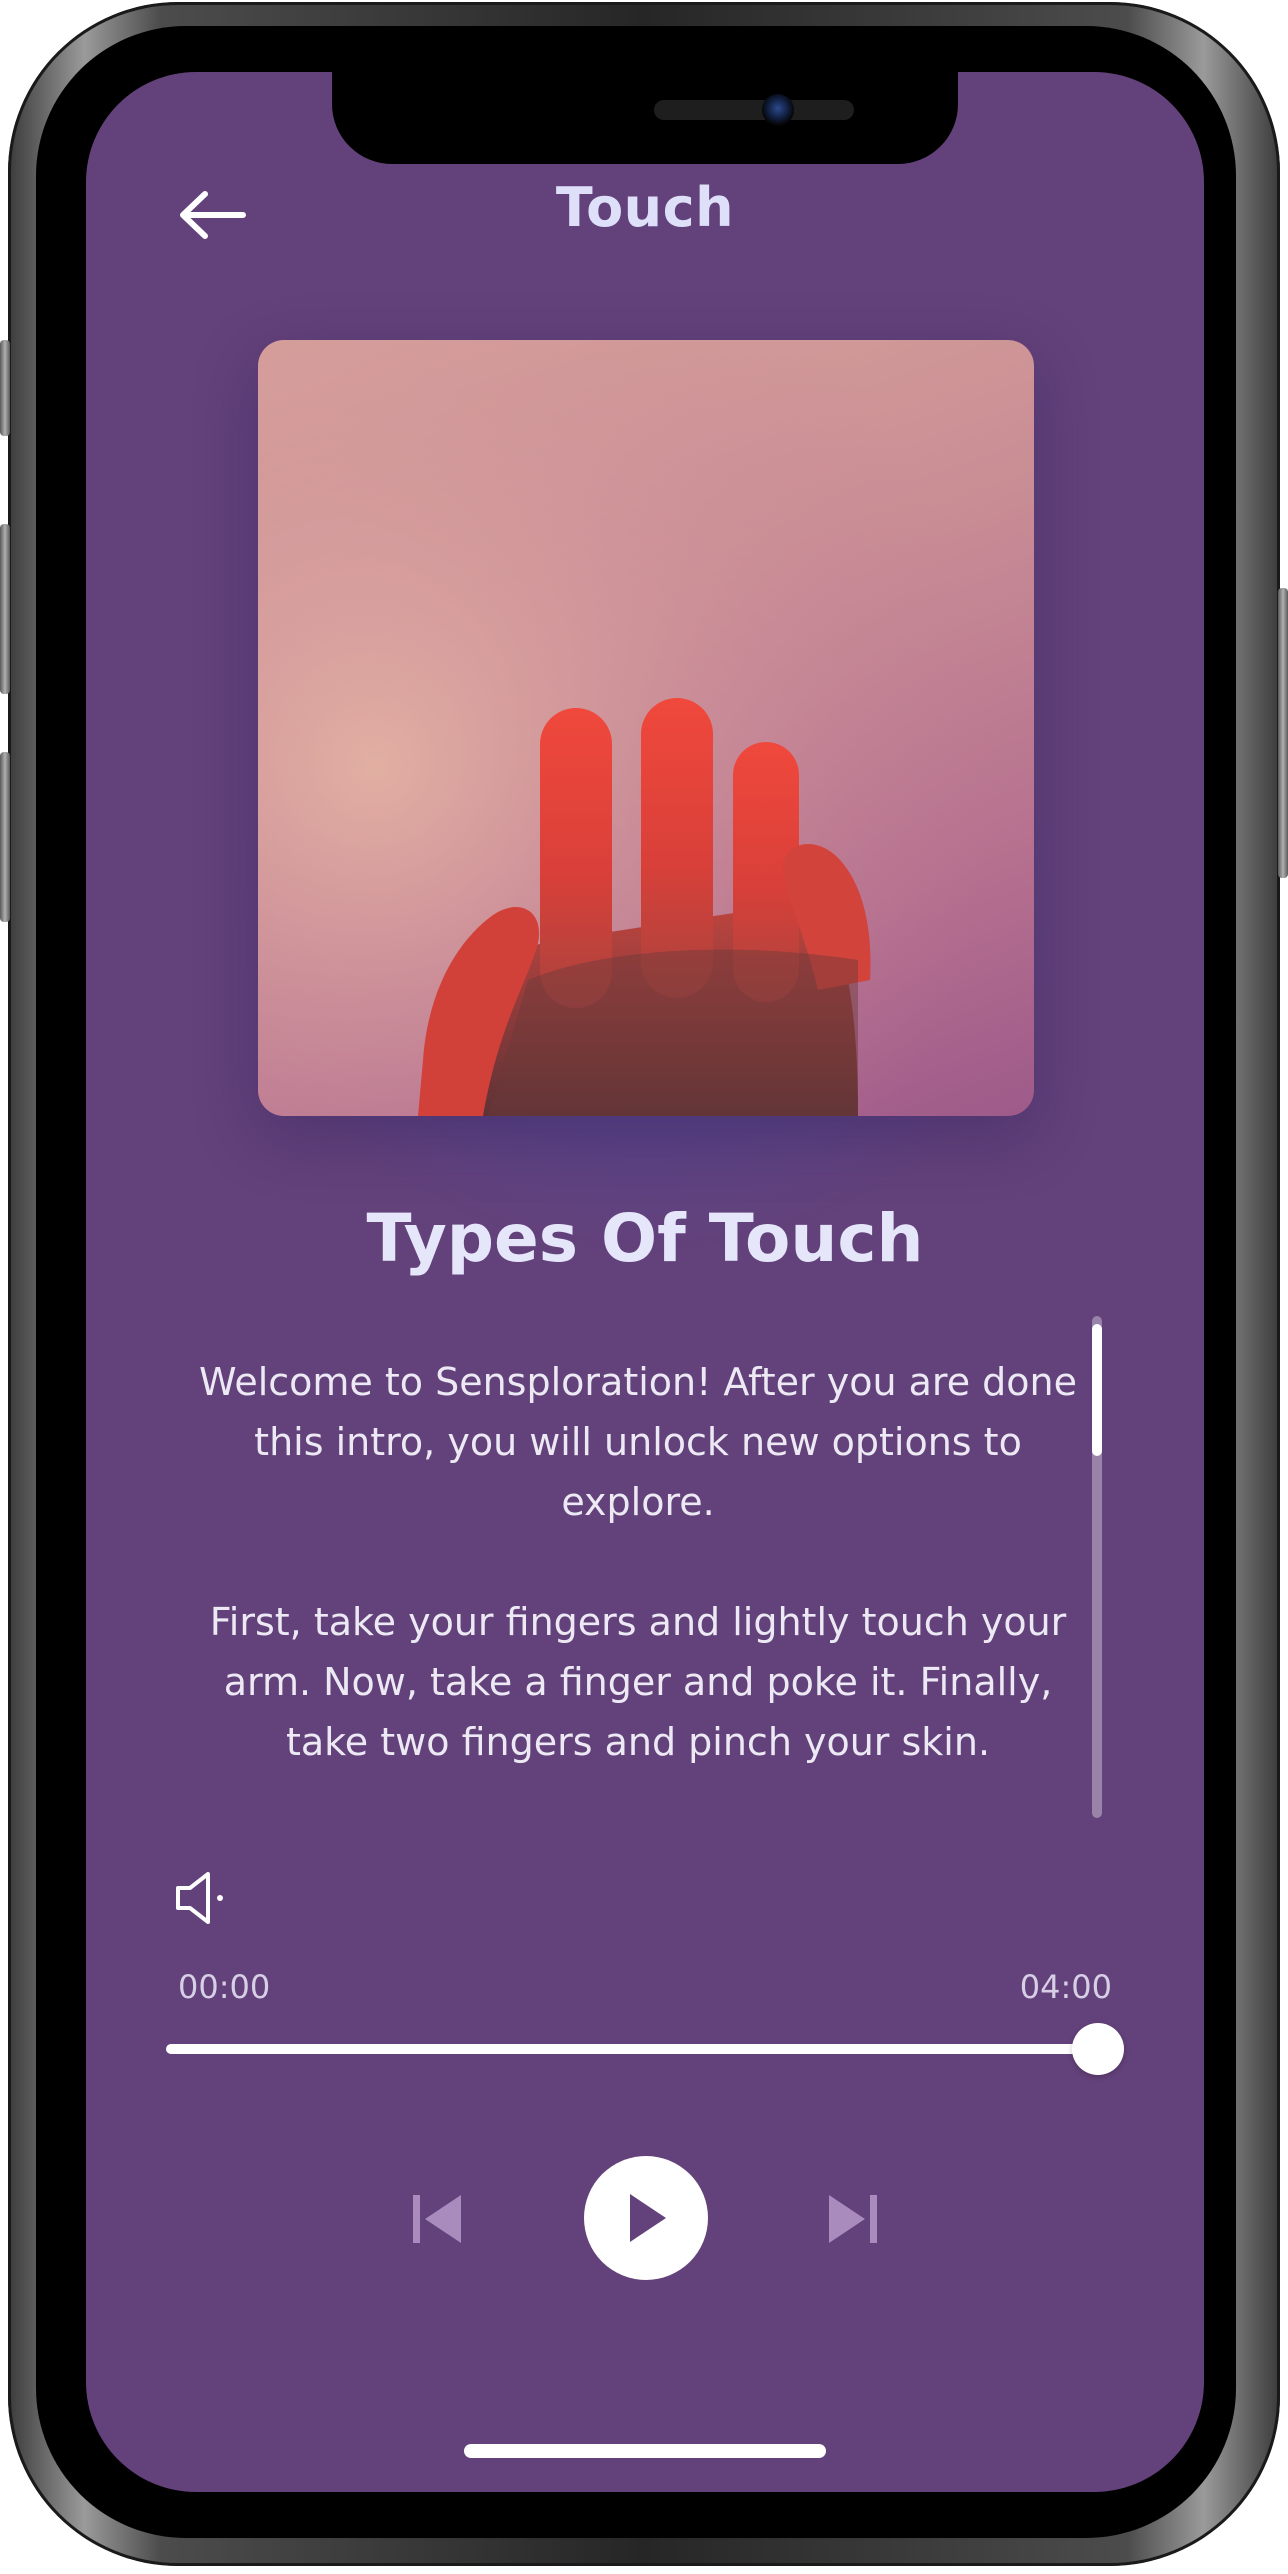 The width and height of the screenshot is (1288, 2574). I want to click on previous-button, so click(437, 2219).